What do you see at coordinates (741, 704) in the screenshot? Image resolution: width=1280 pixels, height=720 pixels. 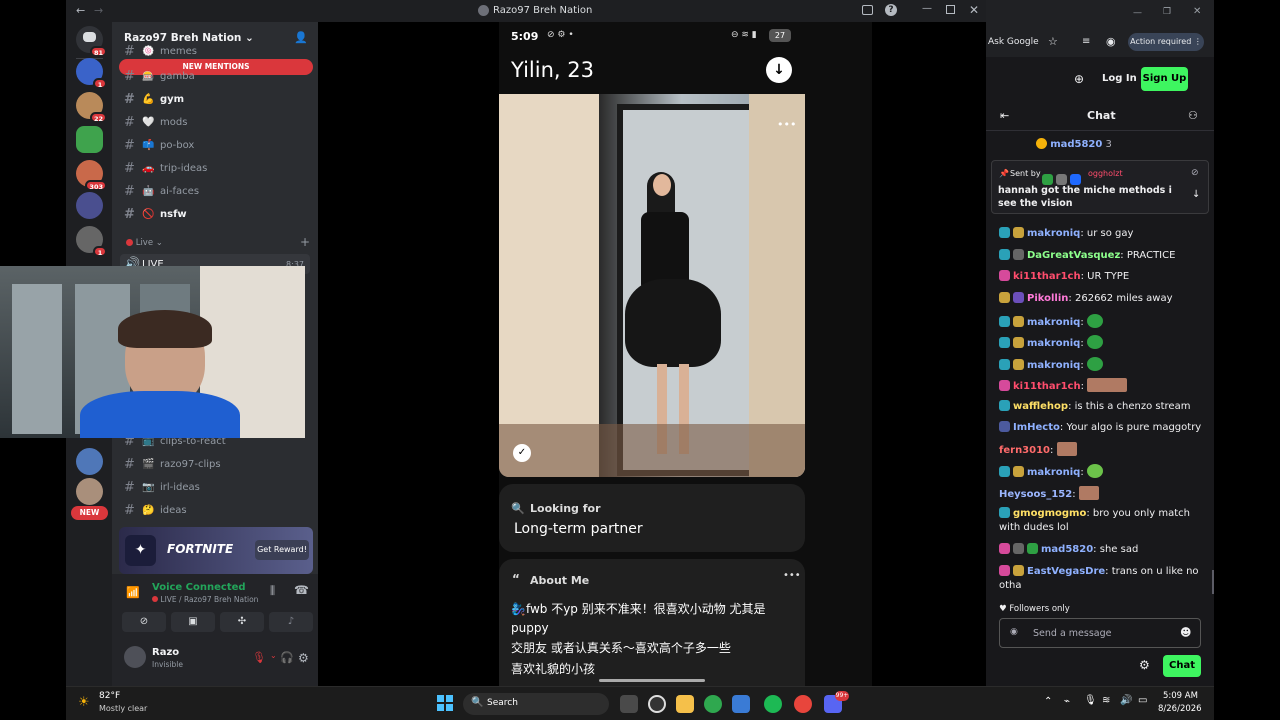 I see `photos-icon` at bounding box center [741, 704].